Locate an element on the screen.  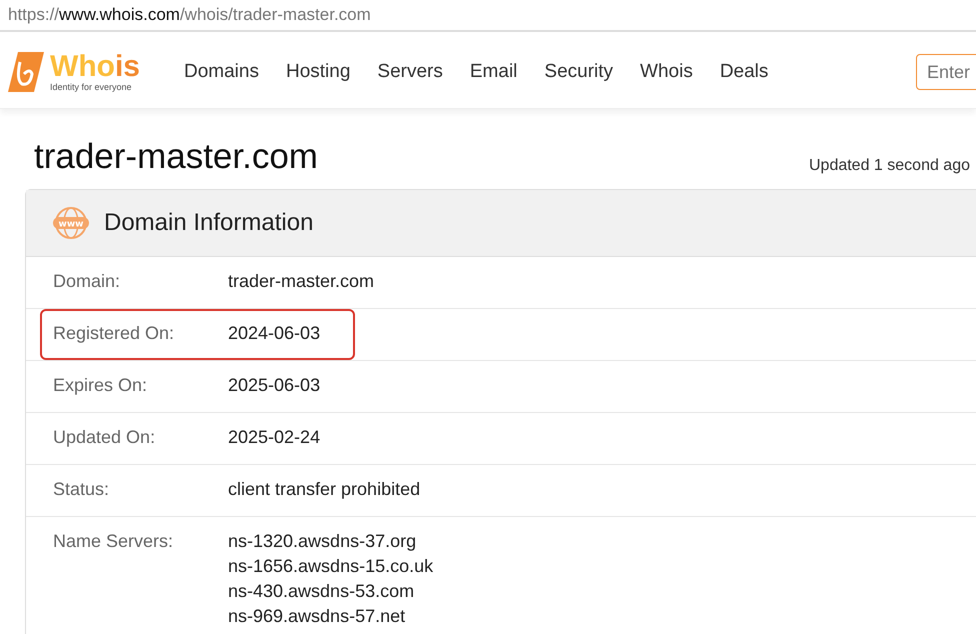
logo-tagline: Identity for everyone is located at coordinates (91, 87).